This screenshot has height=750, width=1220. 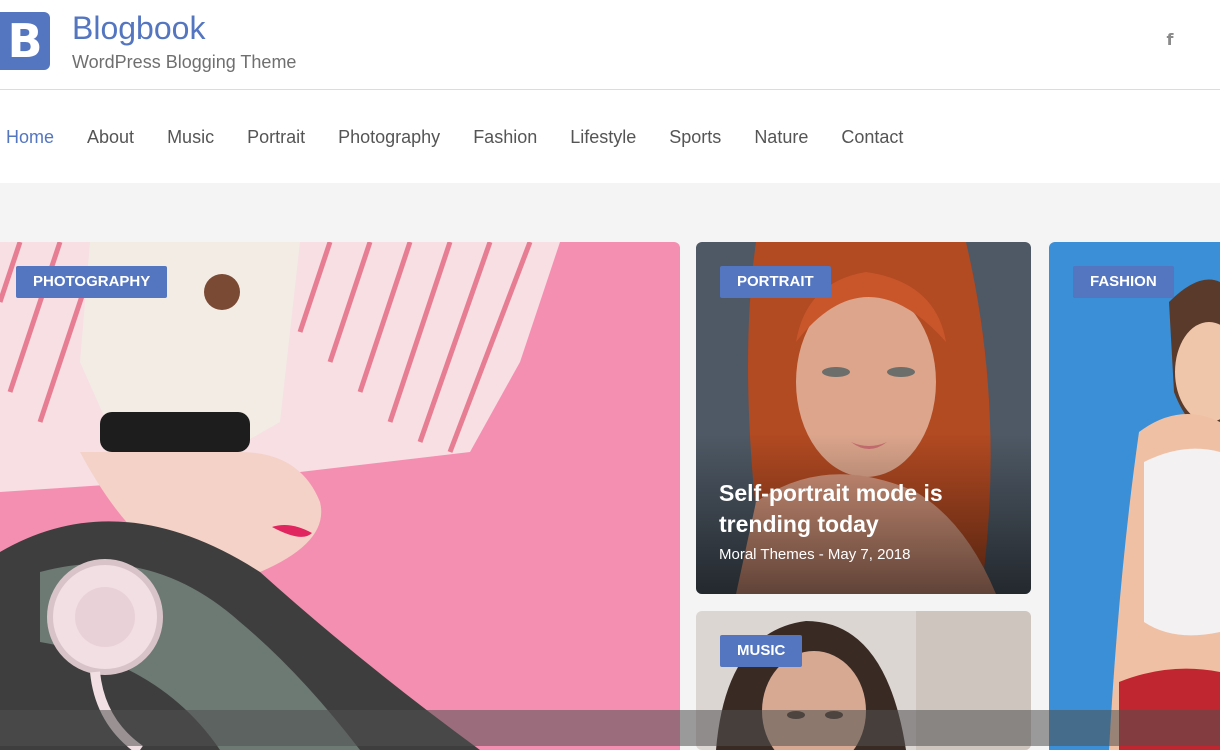 What do you see at coordinates (864, 509) in the screenshot?
I see `post-title: Self-portrait mode is trending today` at bounding box center [864, 509].